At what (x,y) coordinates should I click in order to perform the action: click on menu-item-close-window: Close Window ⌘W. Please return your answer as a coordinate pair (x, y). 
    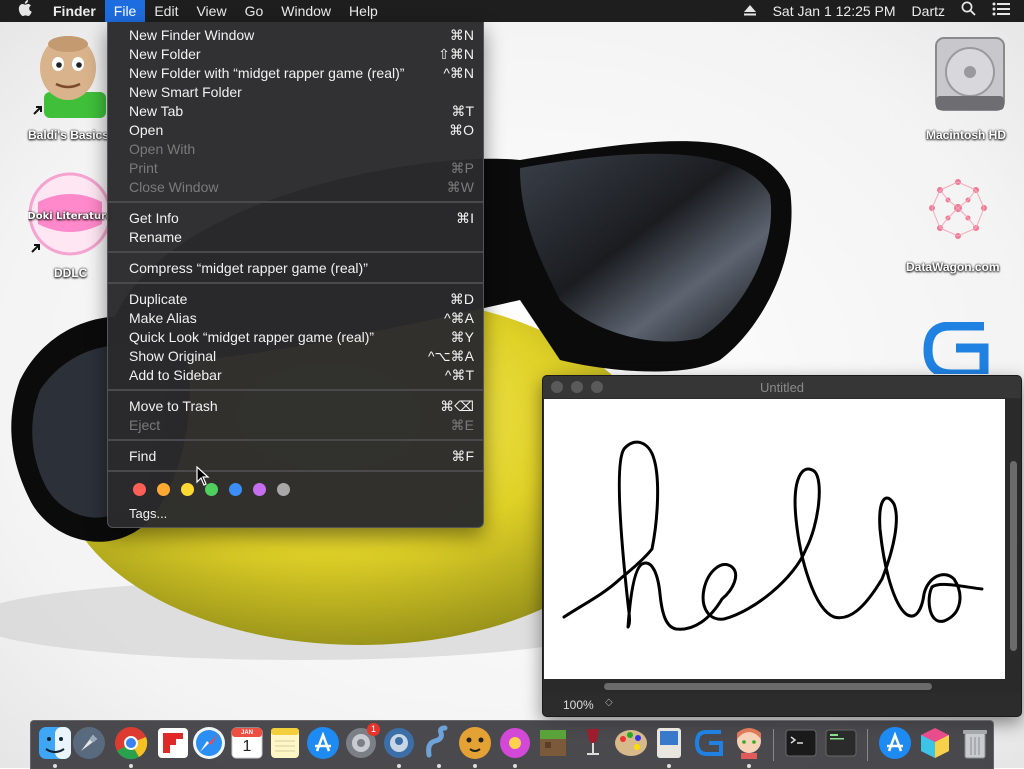
    Looking at the image, I should click on (295, 187).